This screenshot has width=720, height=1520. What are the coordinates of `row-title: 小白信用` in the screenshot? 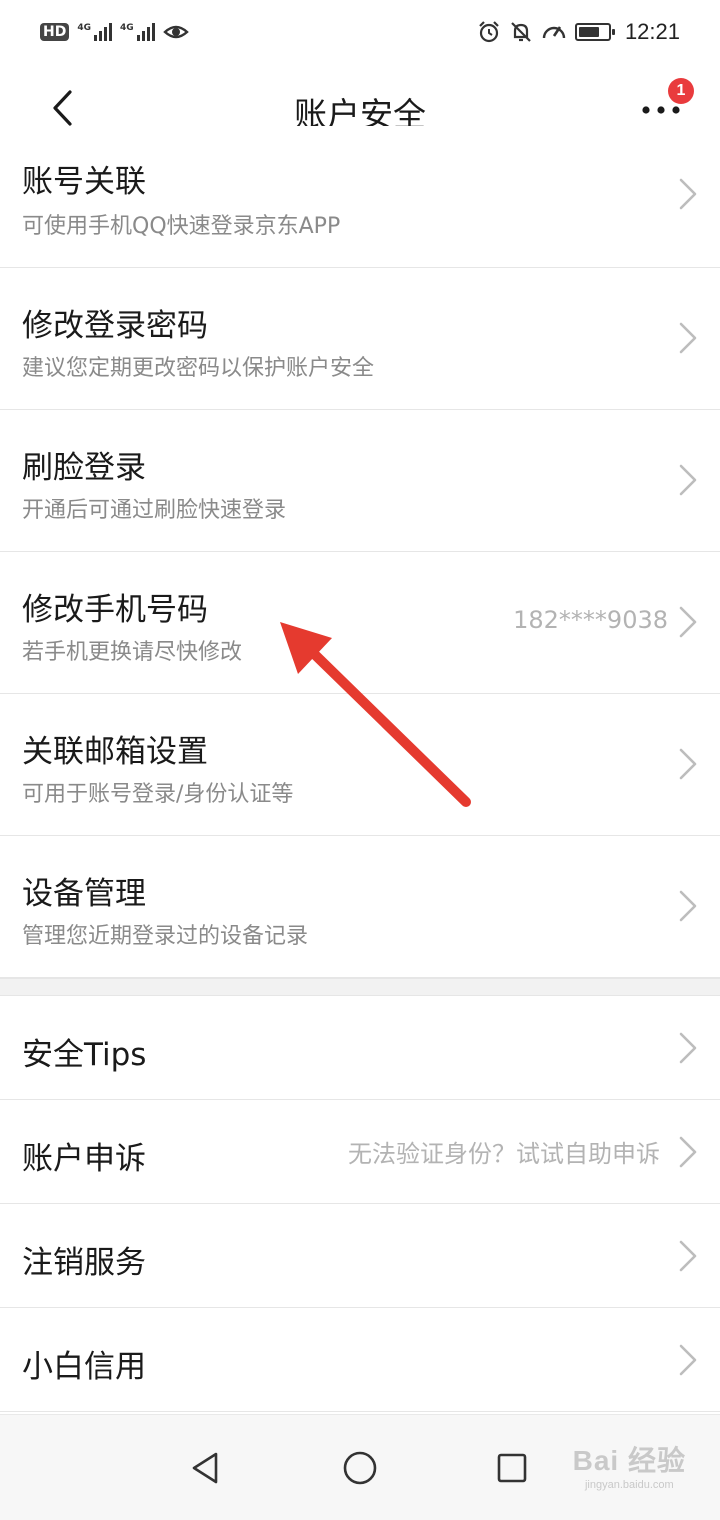 It's located at (84, 1367).